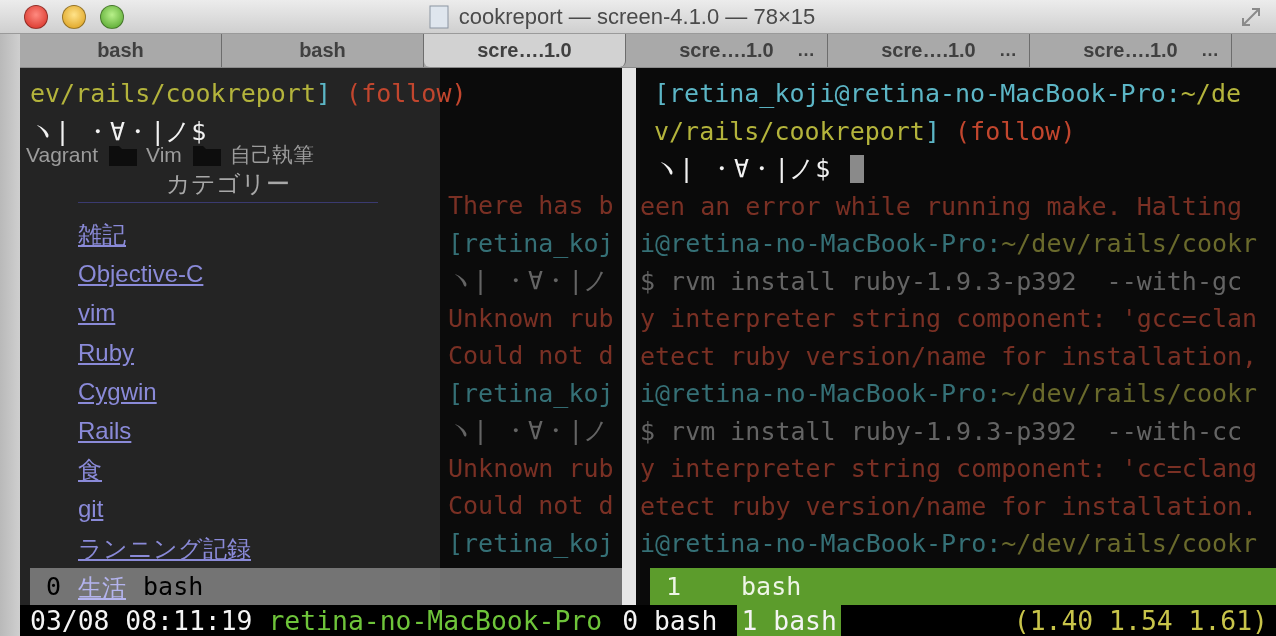  What do you see at coordinates (248, 94) in the screenshot?
I see `prompt-line: ev/rails/cookreport] (follow)` at bounding box center [248, 94].